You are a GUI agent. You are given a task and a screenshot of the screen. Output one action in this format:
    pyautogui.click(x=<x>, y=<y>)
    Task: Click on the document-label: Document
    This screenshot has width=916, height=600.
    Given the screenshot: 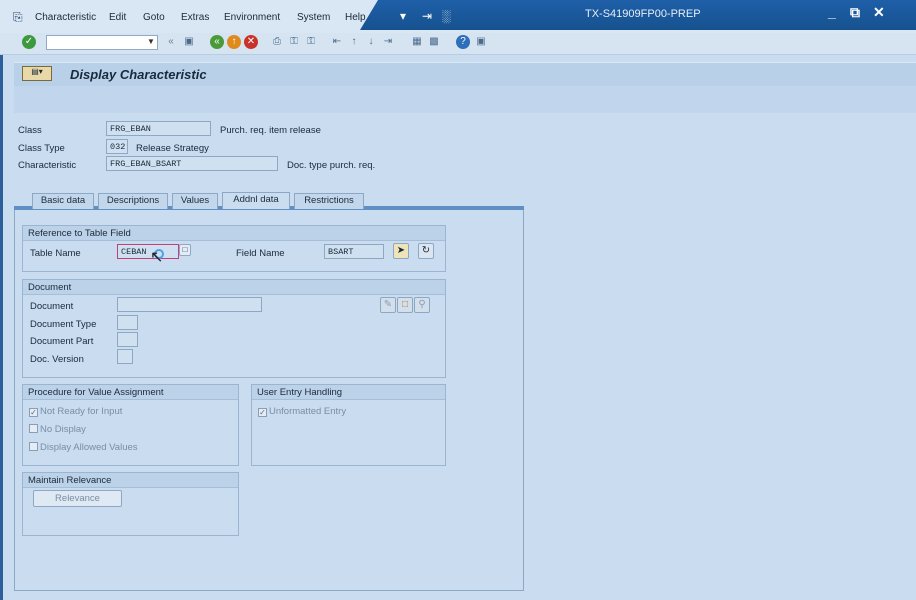 What is the action you would take?
    pyautogui.click(x=52, y=306)
    